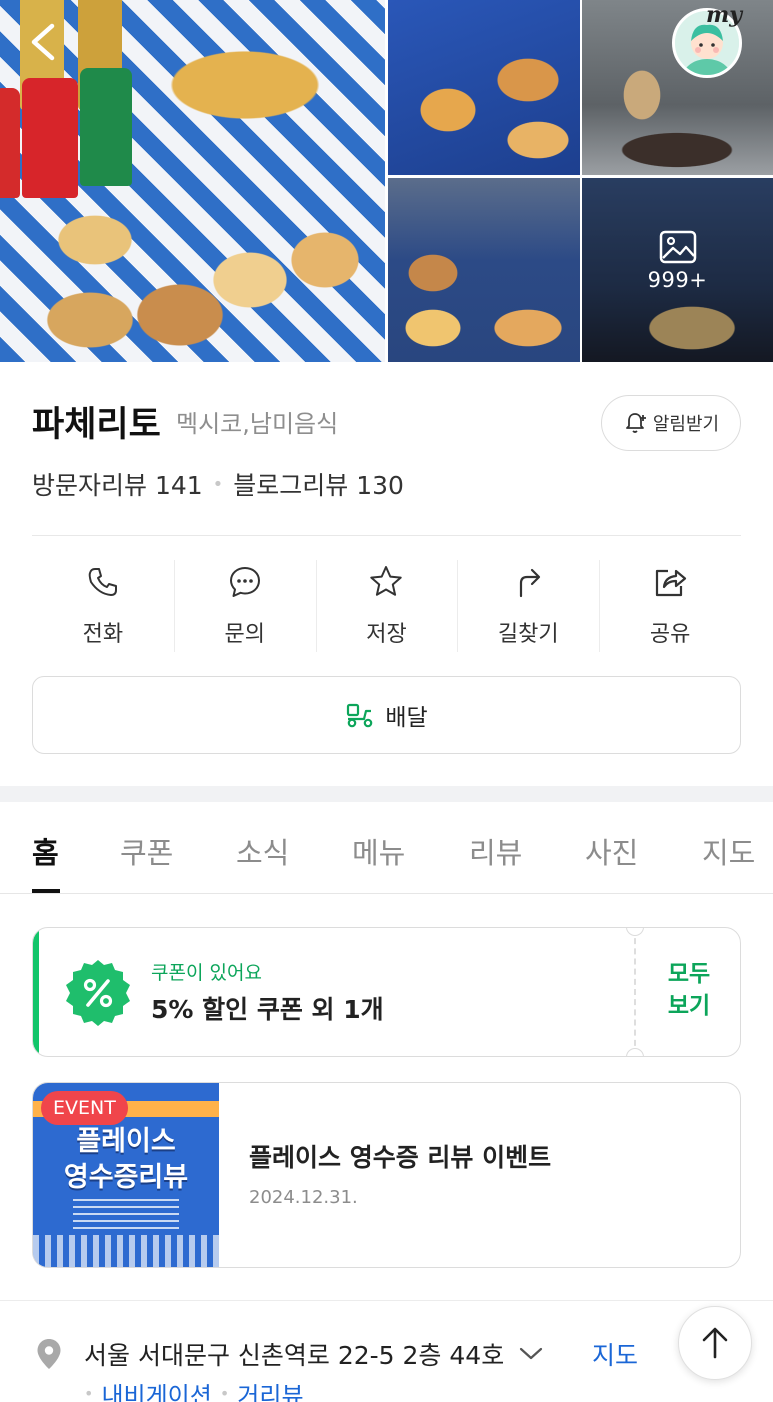 The height and width of the screenshot is (1402, 773). What do you see at coordinates (611, 851) in the screenshot?
I see `tab-photo: 사진` at bounding box center [611, 851].